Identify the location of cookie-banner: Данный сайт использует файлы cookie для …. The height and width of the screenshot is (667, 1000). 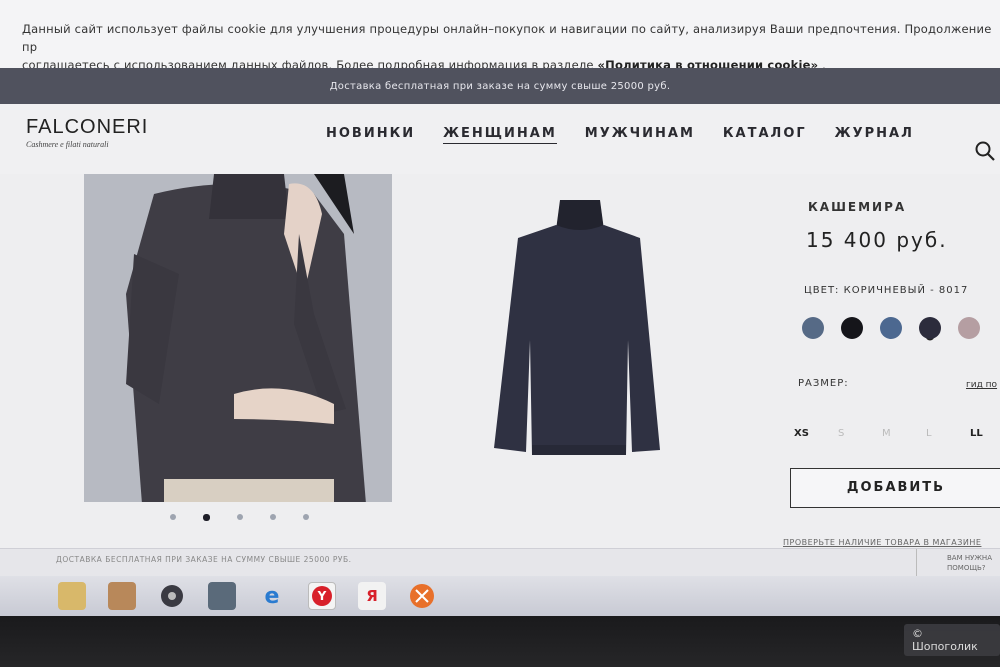
(500, 36).